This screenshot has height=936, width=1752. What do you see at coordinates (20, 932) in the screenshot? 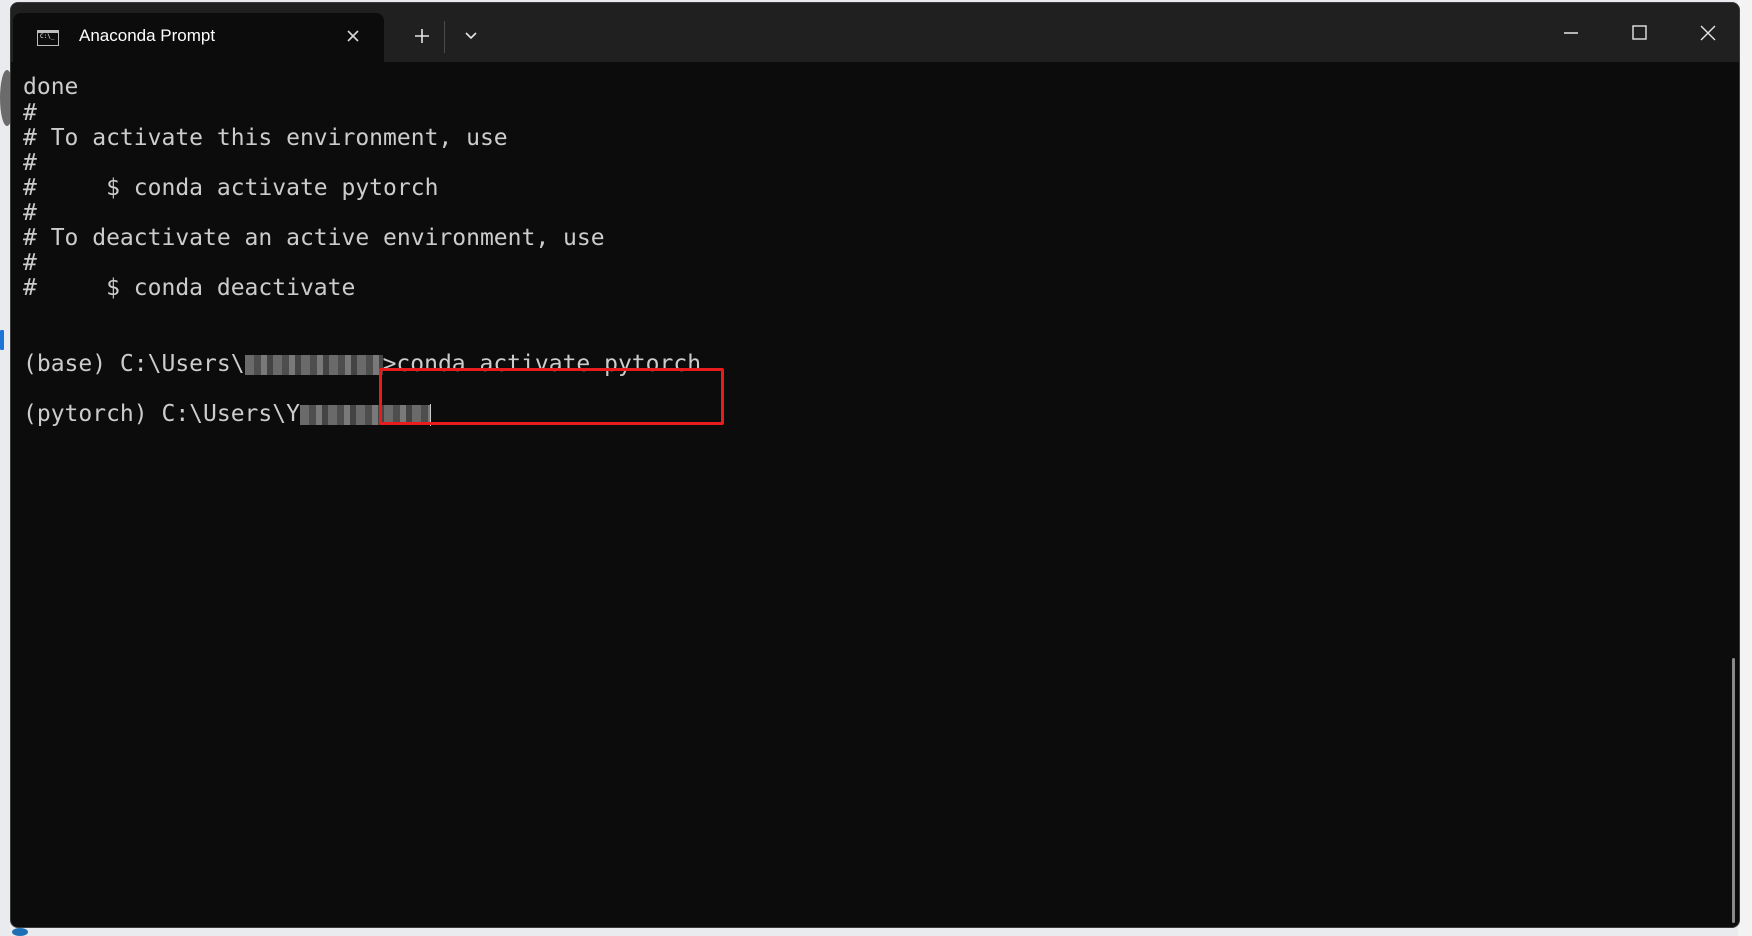
I see `taskbar-icon` at bounding box center [20, 932].